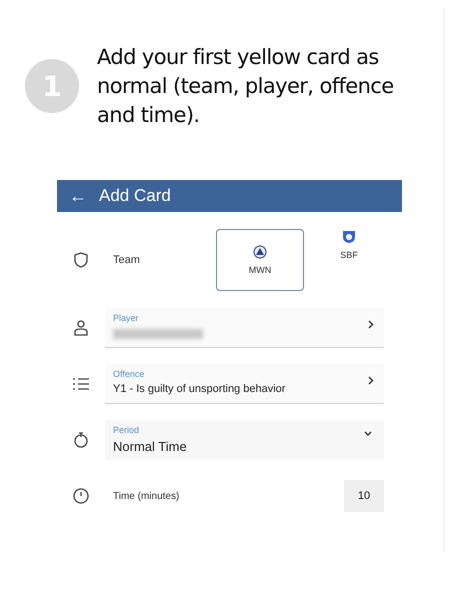 This screenshot has width=451, height=609. I want to click on clock-icon, so click(81, 496).